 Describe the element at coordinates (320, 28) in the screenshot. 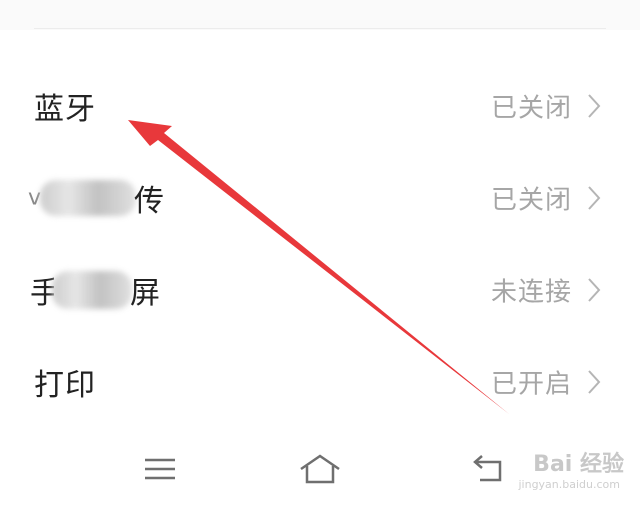

I see `divider` at that location.